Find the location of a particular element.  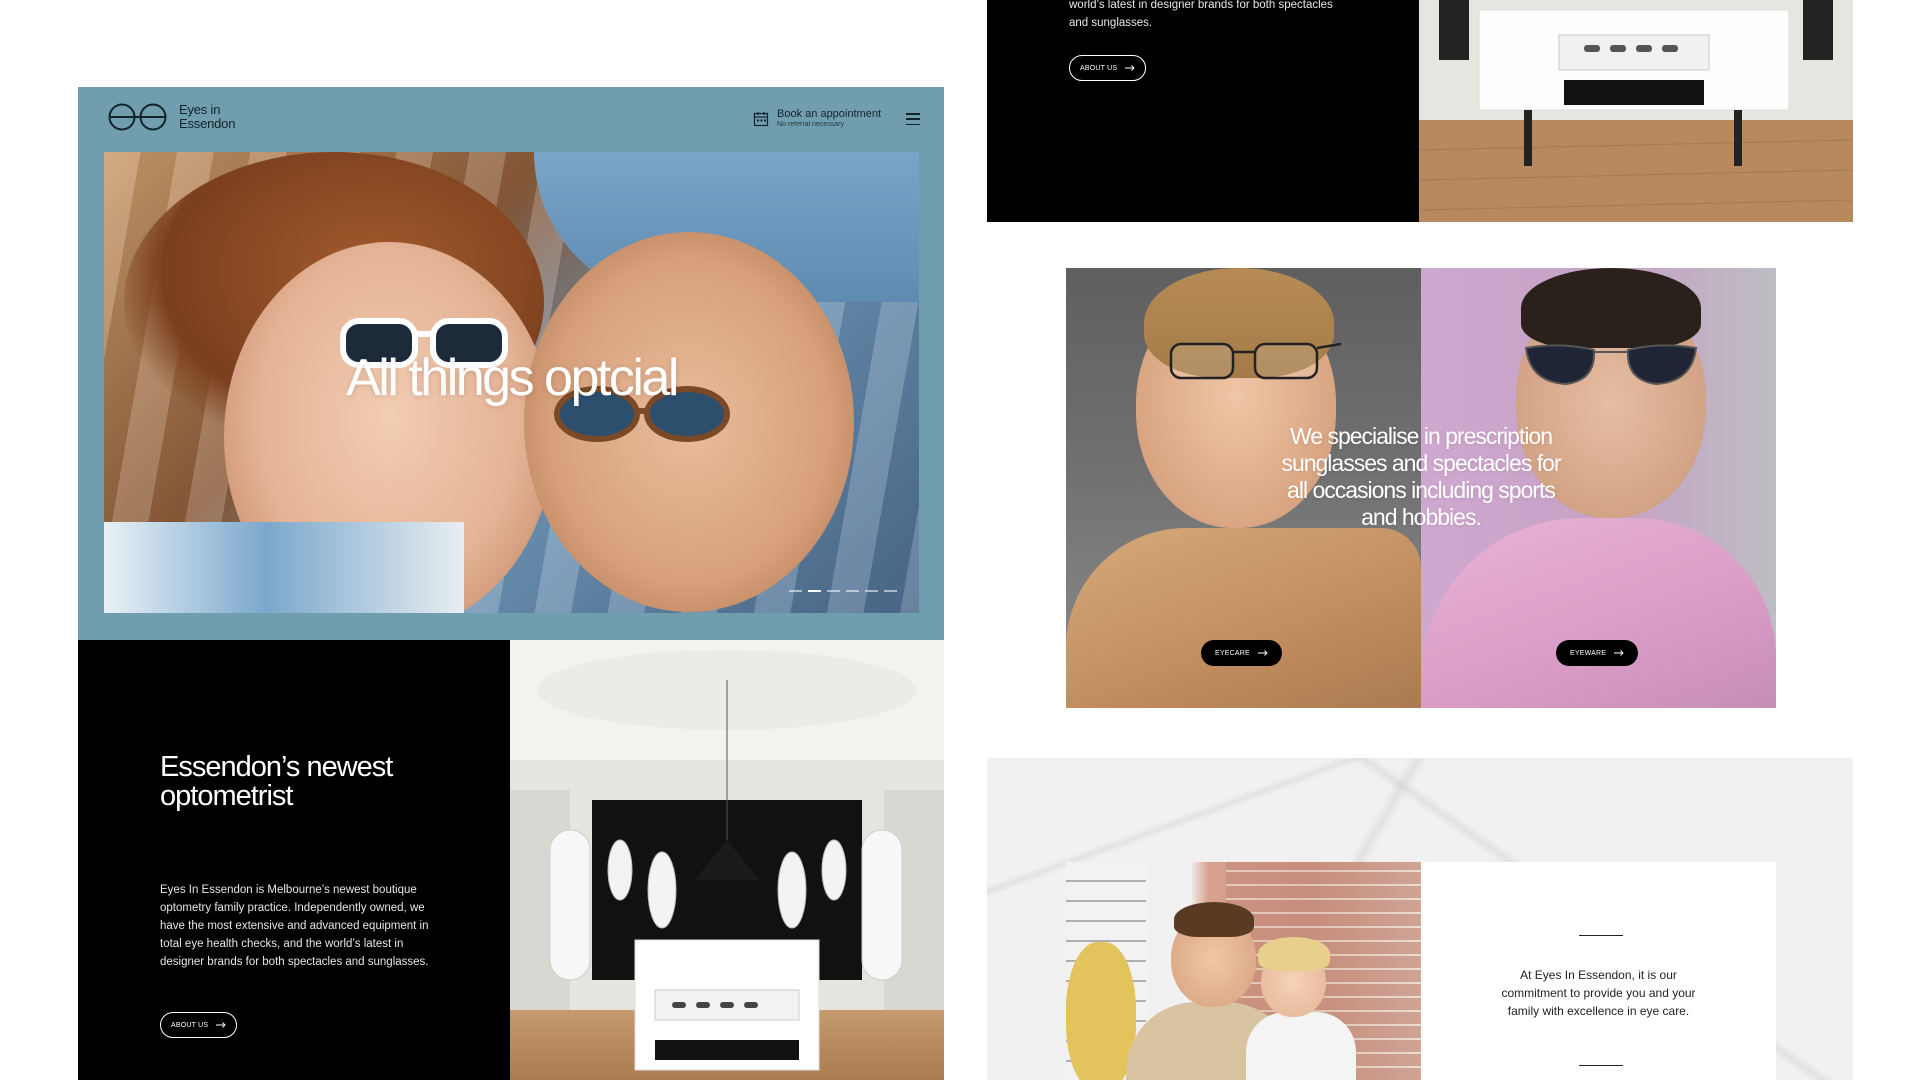

eyeware-button: EYEWARE is located at coordinates (1597, 653).